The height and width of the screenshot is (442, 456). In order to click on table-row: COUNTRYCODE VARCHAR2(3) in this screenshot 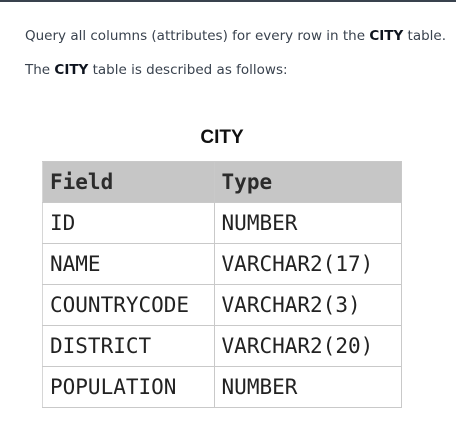, I will do `click(222, 305)`.